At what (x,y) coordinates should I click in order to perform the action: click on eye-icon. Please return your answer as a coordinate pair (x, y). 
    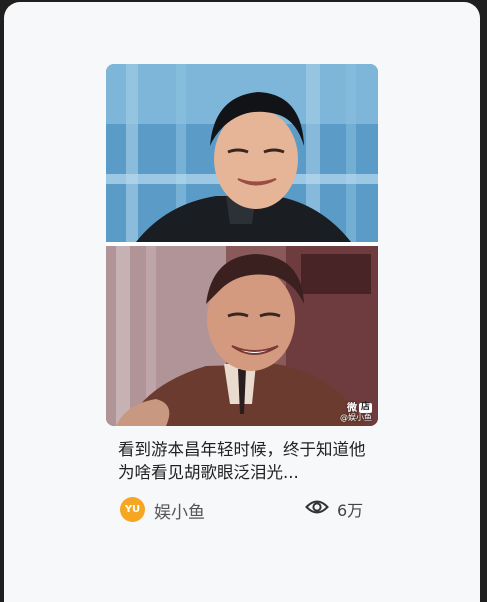
    Looking at the image, I should click on (317, 509).